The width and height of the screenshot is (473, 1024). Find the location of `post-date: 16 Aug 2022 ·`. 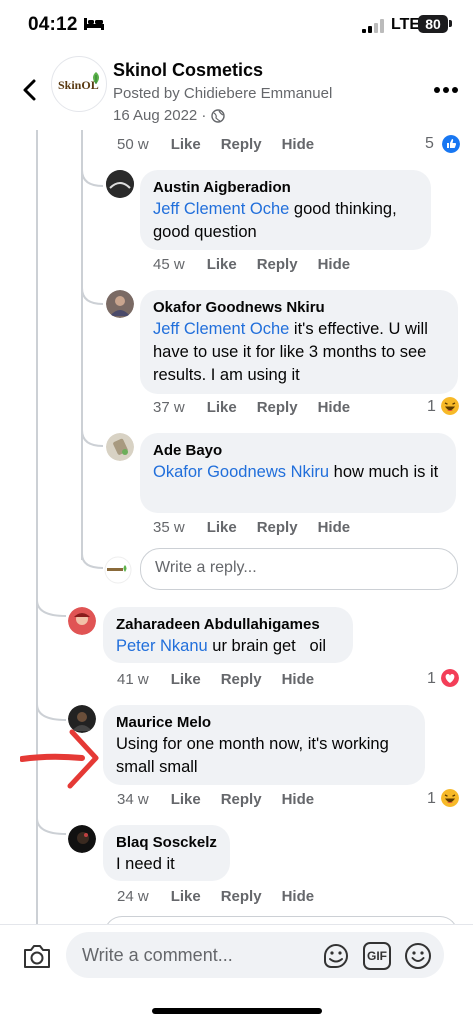

post-date: 16 Aug 2022 · is located at coordinates (160, 115).